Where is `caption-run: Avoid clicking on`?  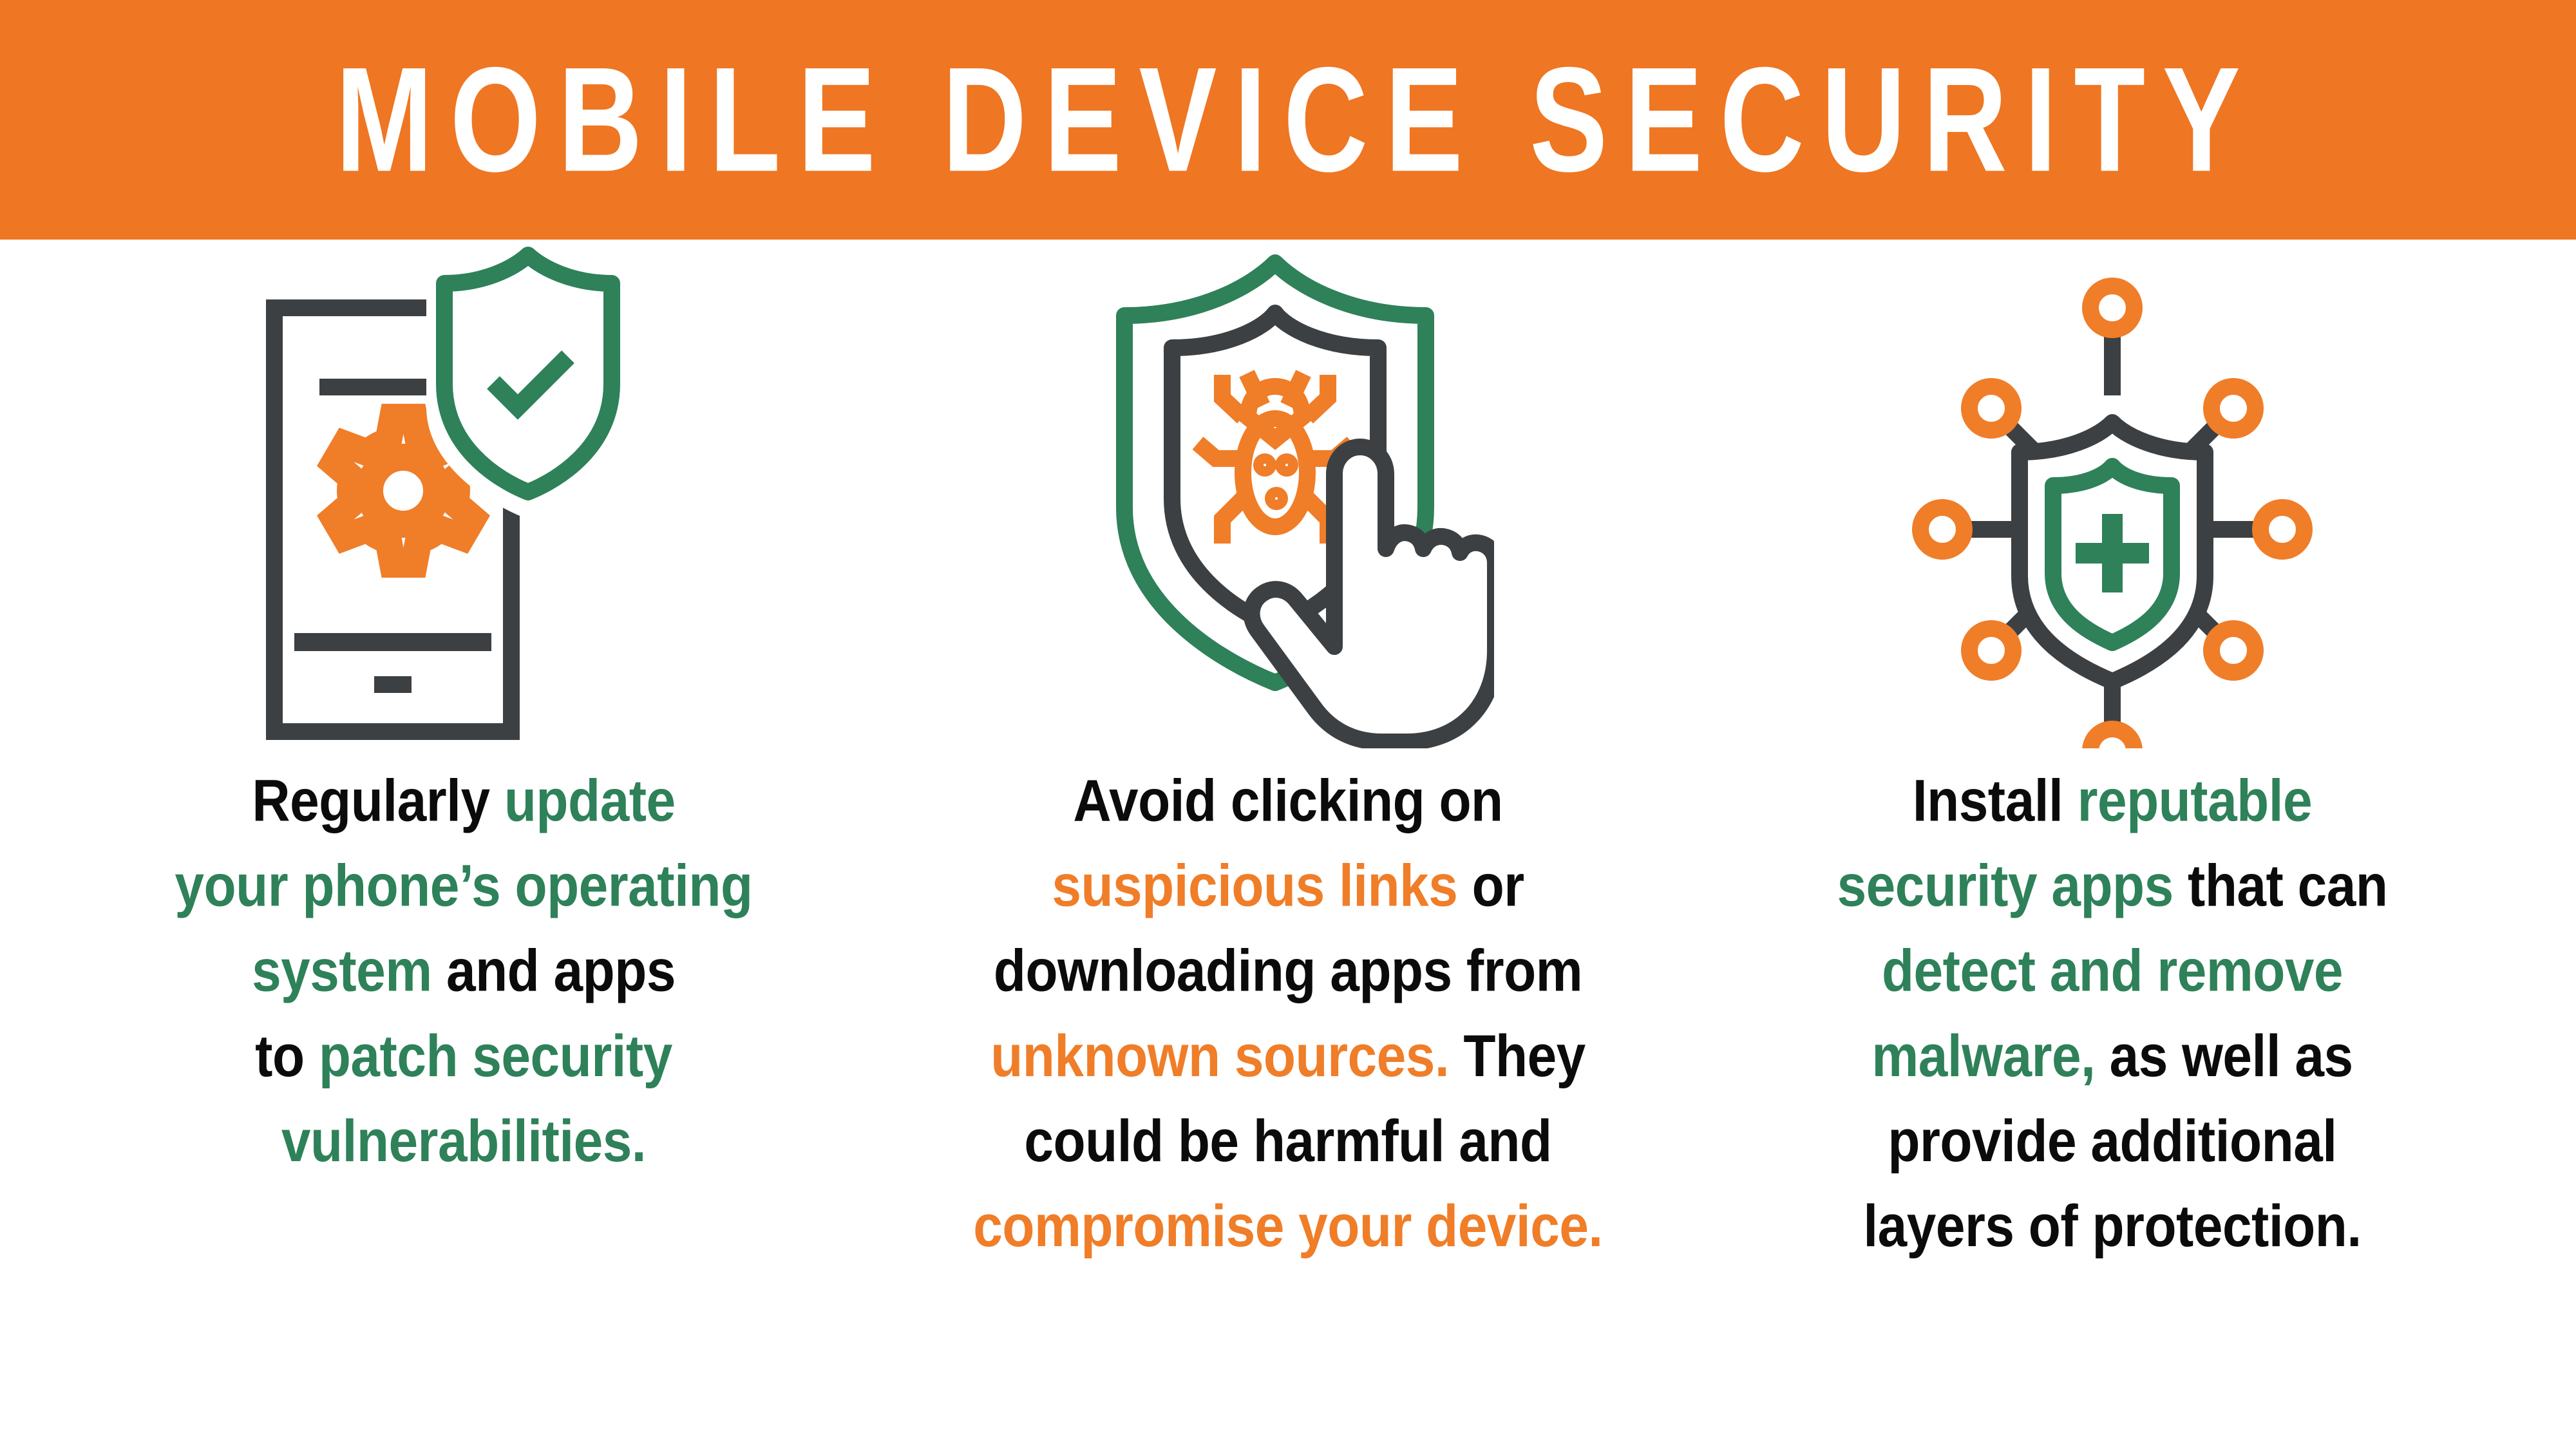 caption-run: Avoid clicking on is located at coordinates (1288, 801).